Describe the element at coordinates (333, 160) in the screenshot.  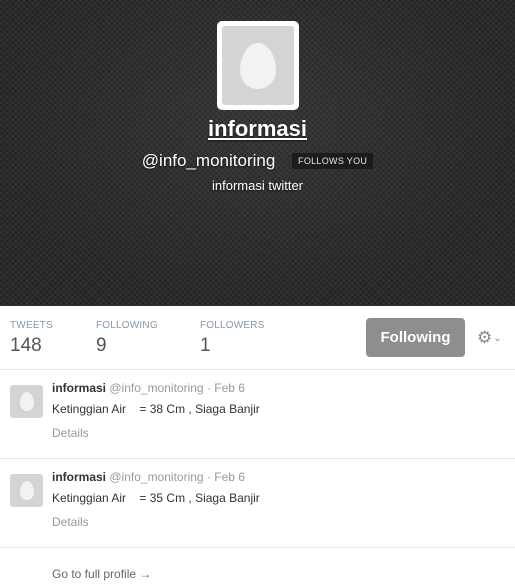
I see `follows-you-badge: FOLLOWS YOU` at that location.